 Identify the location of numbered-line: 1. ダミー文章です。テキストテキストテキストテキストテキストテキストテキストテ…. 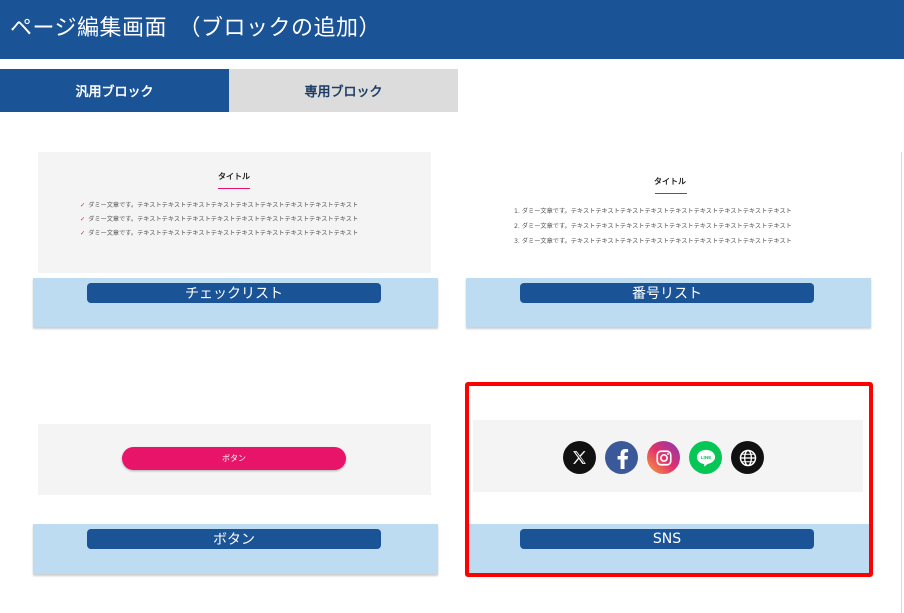
(653, 211).